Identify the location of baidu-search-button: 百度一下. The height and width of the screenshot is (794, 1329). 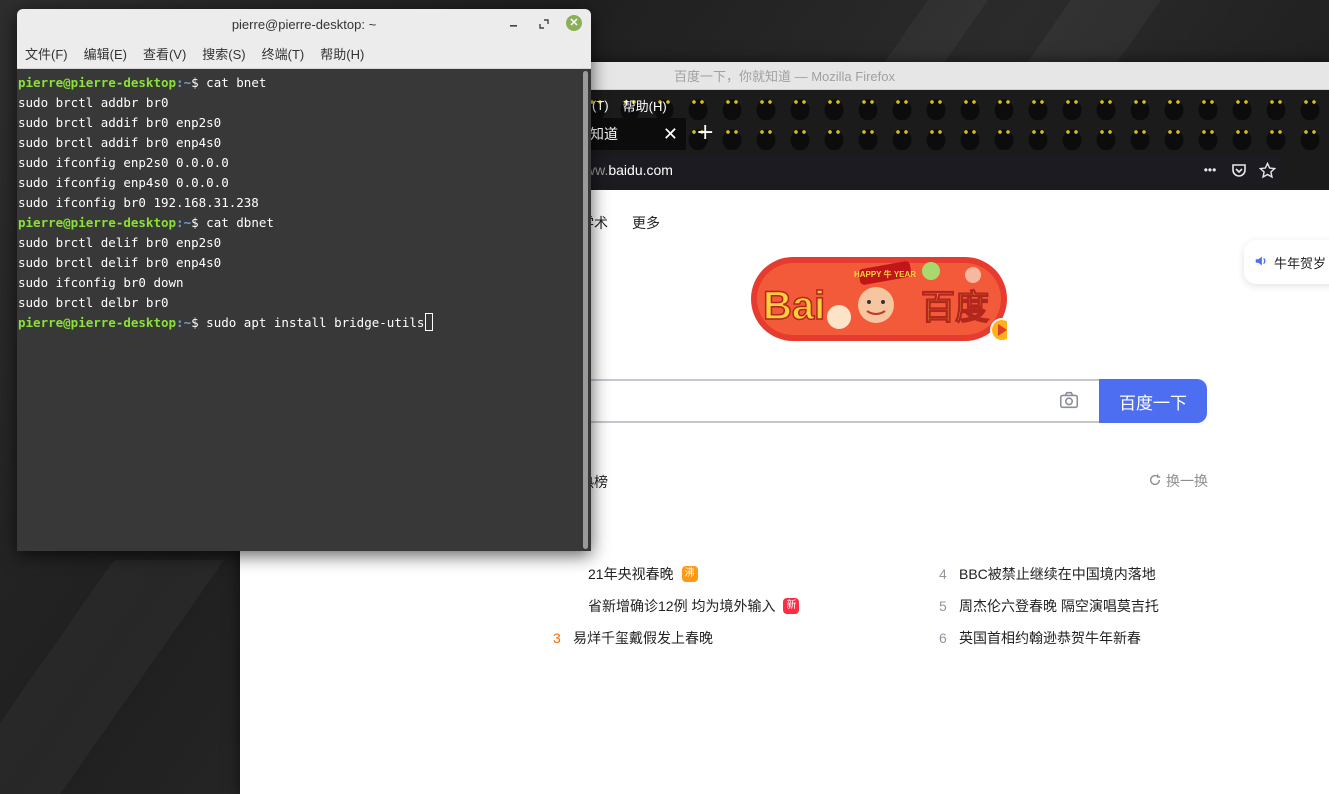
(1153, 401).